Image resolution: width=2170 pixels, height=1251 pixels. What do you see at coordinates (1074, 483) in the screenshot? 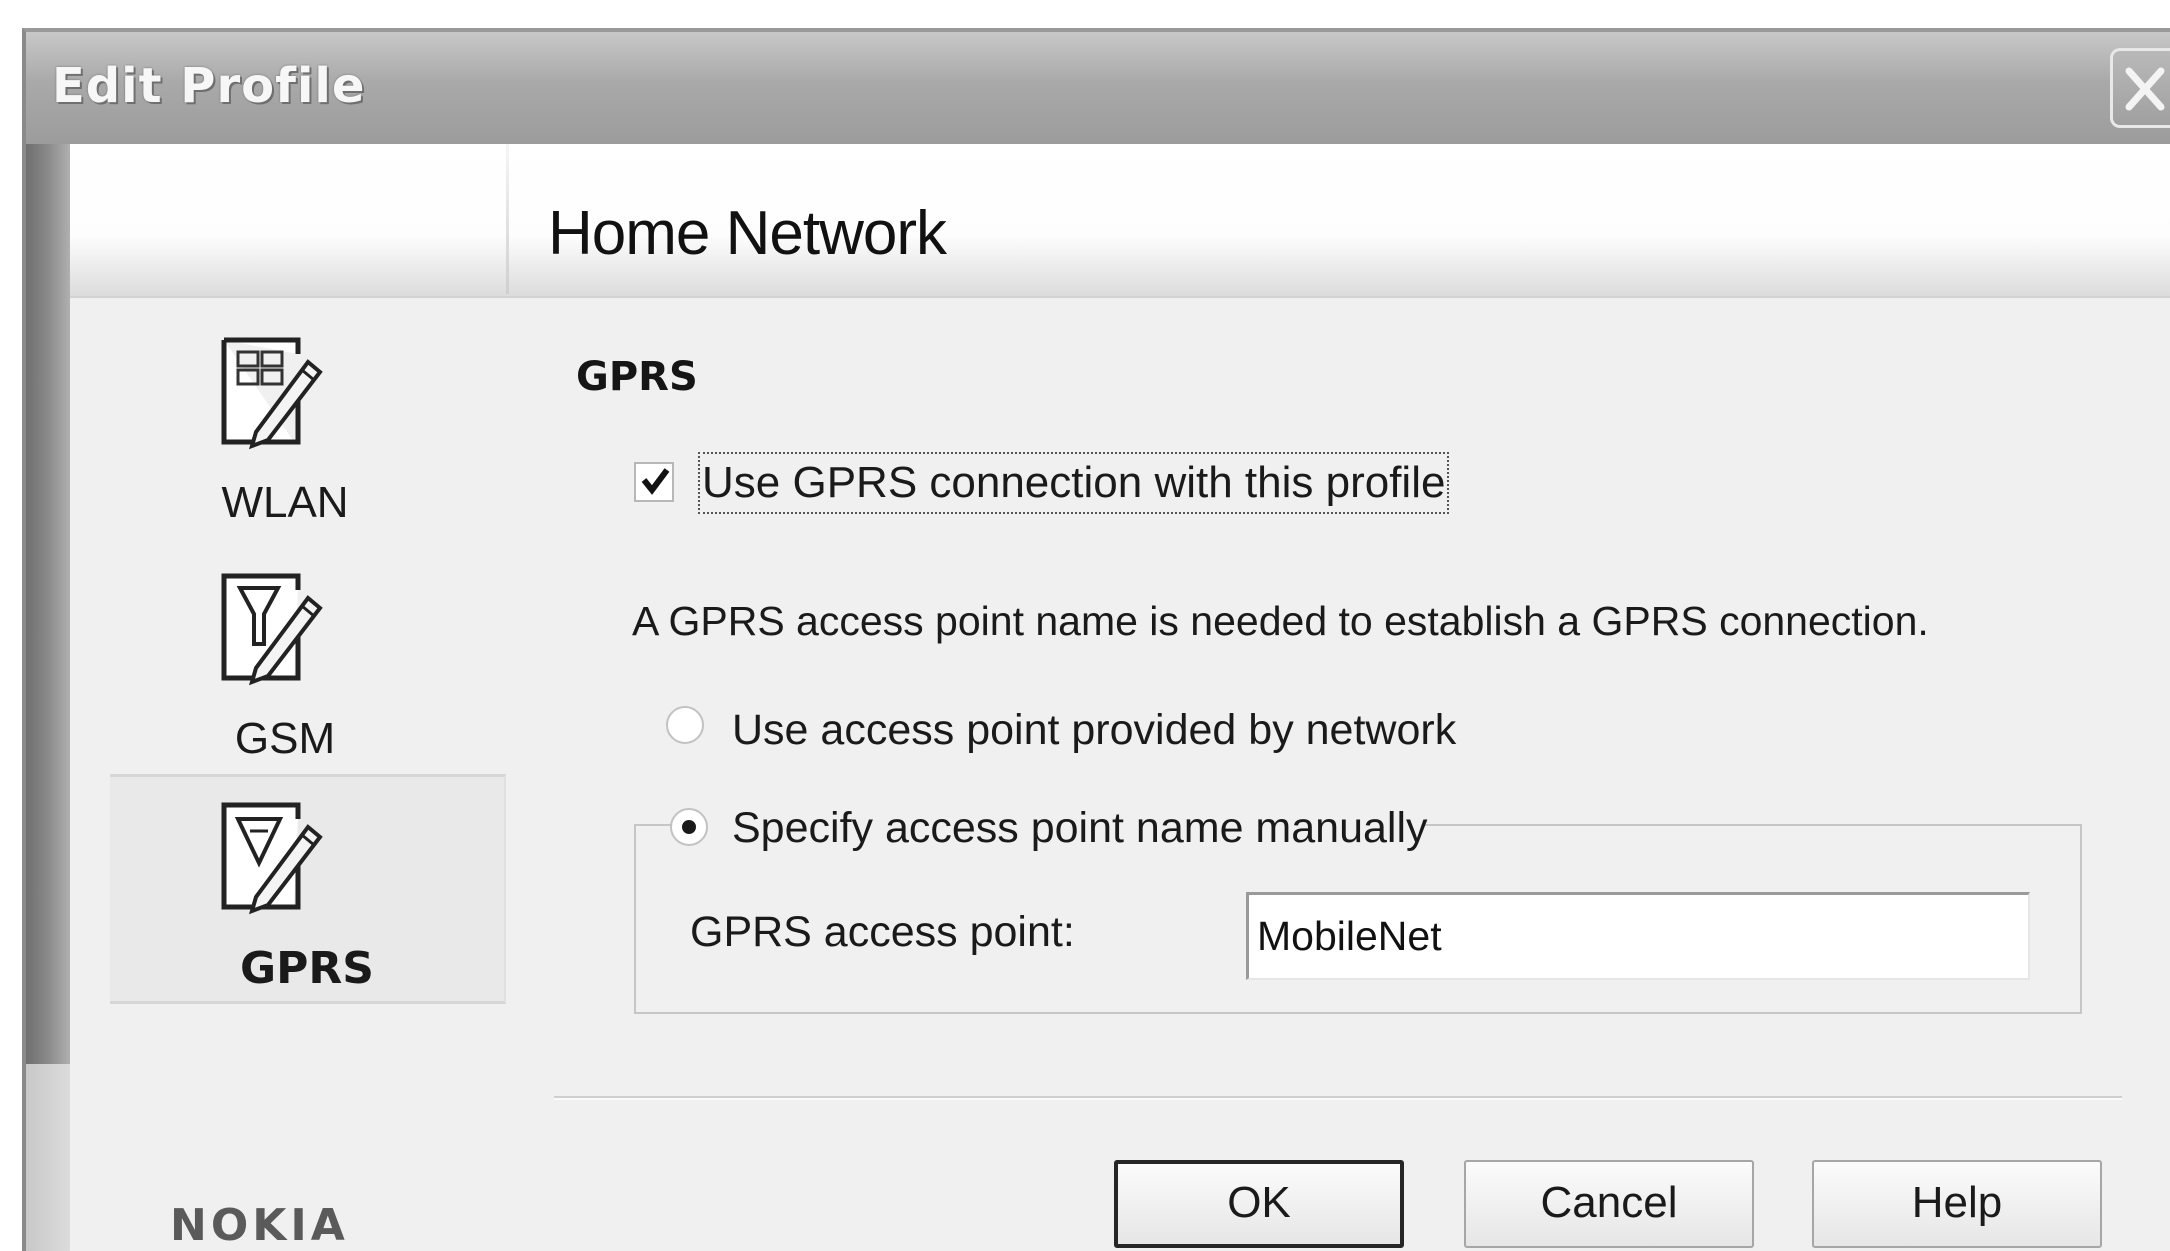
I see `use-gprs-checkbox-label: Use GPRS connection with this profile` at bounding box center [1074, 483].